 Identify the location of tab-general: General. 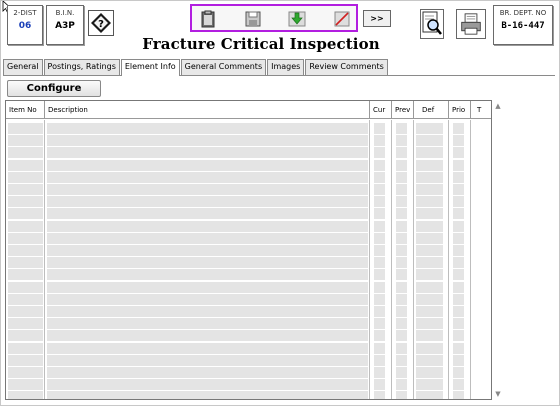
(23, 67).